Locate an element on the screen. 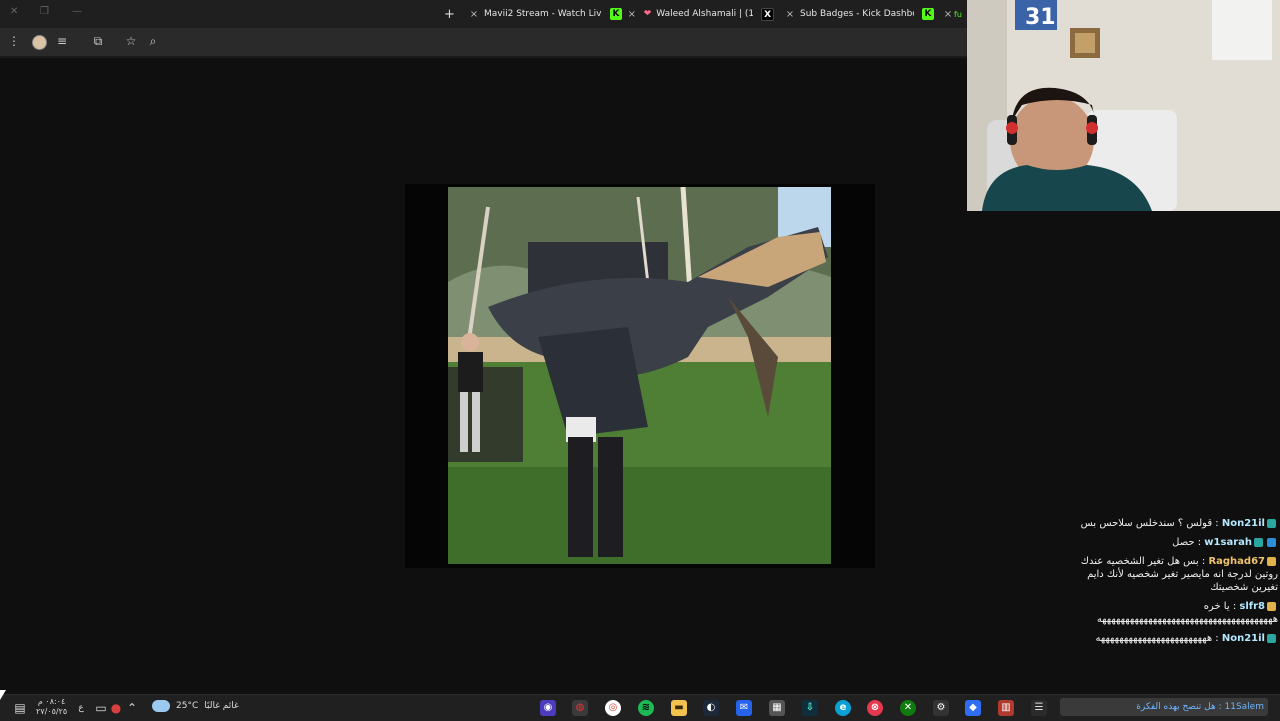  tab-title: Waleed Alshamali | وليد (1) is located at coordinates (705, 14).